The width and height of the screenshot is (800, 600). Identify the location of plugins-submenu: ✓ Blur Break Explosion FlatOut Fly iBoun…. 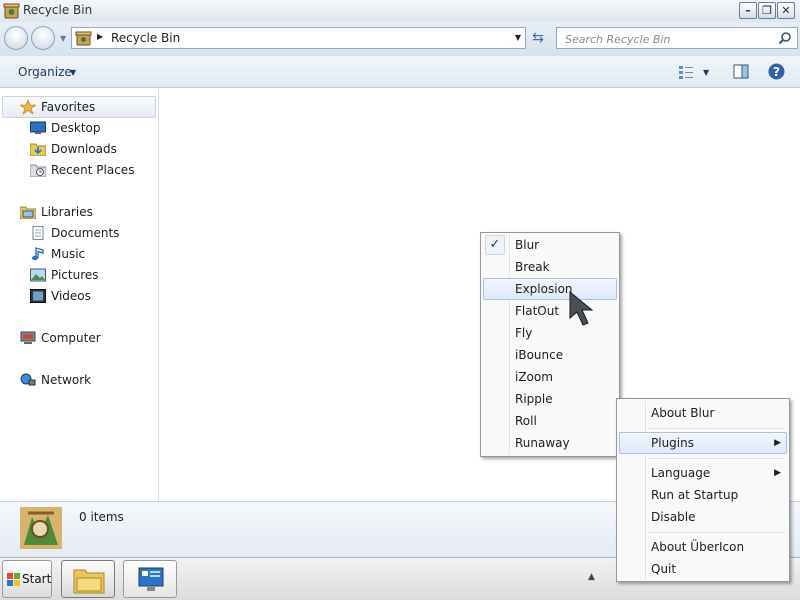
(550, 344).